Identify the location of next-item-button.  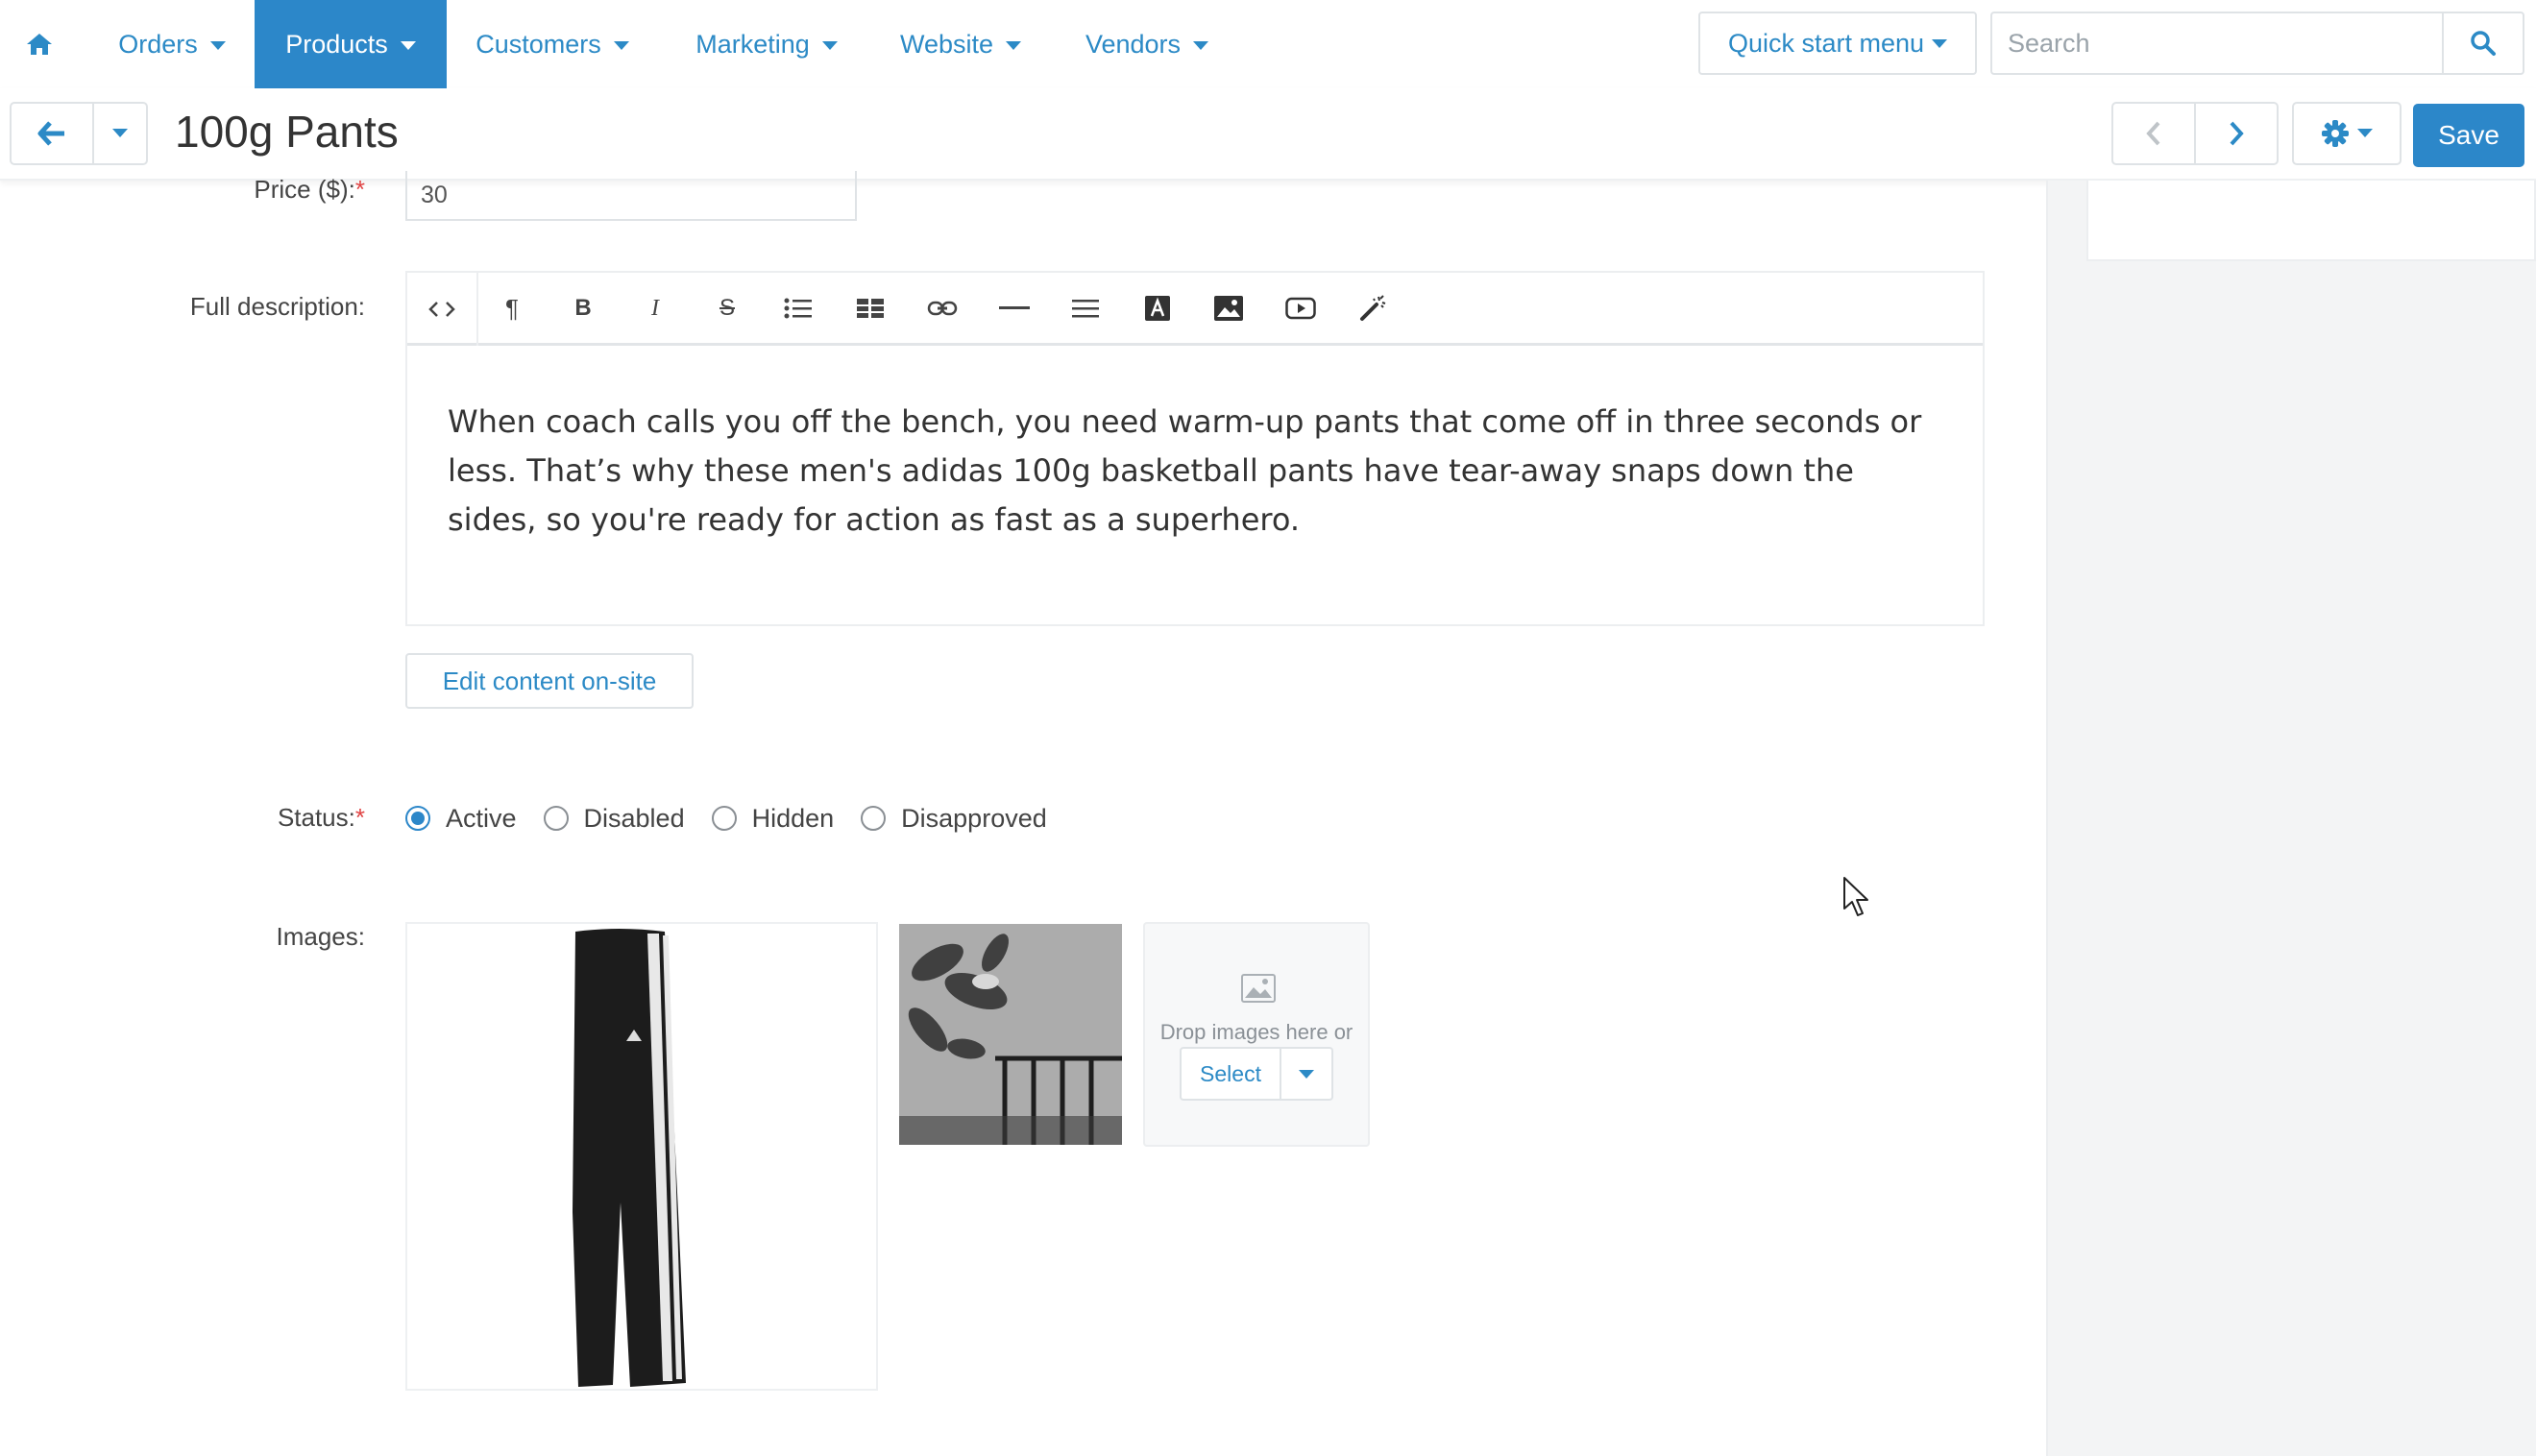
(2236, 133).